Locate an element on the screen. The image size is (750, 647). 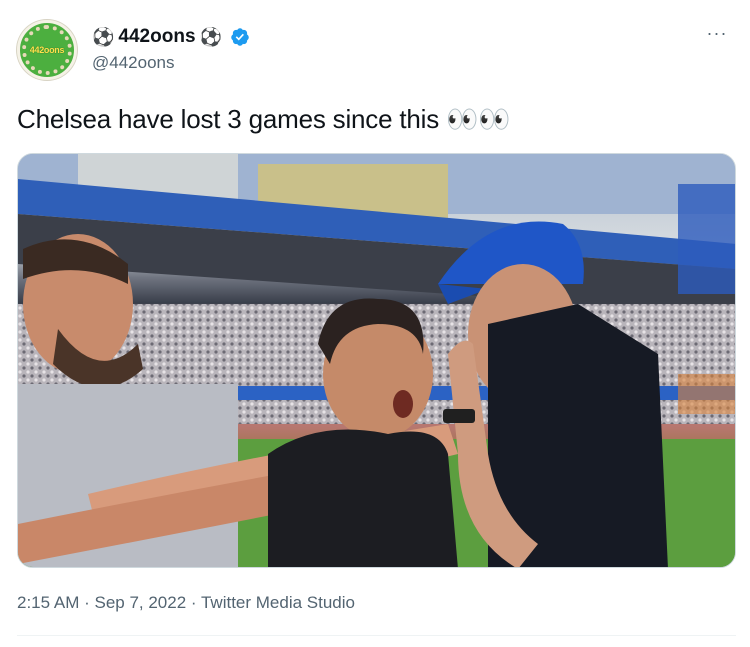
more-horizontal-icon: ··· is located at coordinates (717, 36).